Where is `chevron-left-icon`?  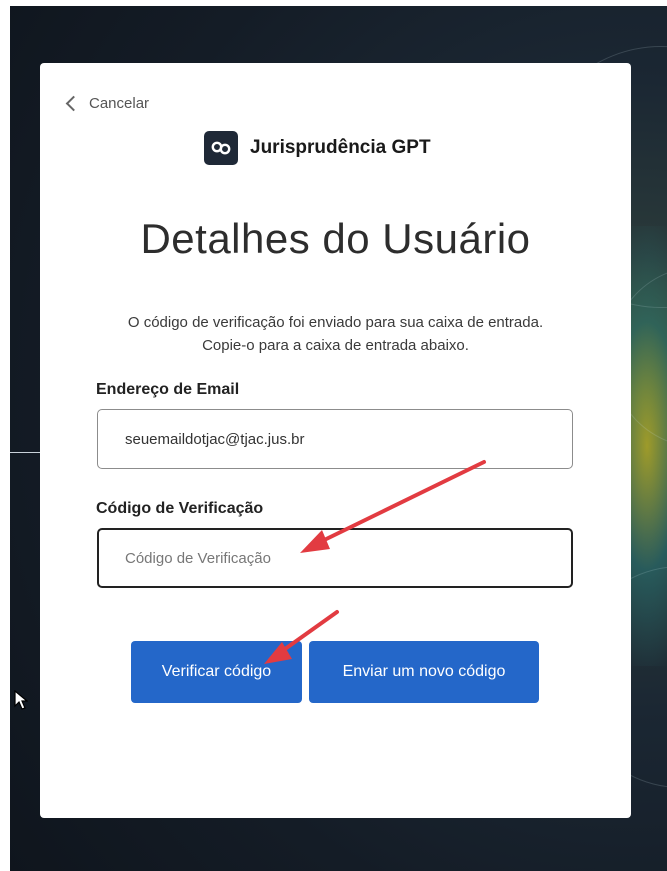
chevron-left-icon is located at coordinates (73, 103).